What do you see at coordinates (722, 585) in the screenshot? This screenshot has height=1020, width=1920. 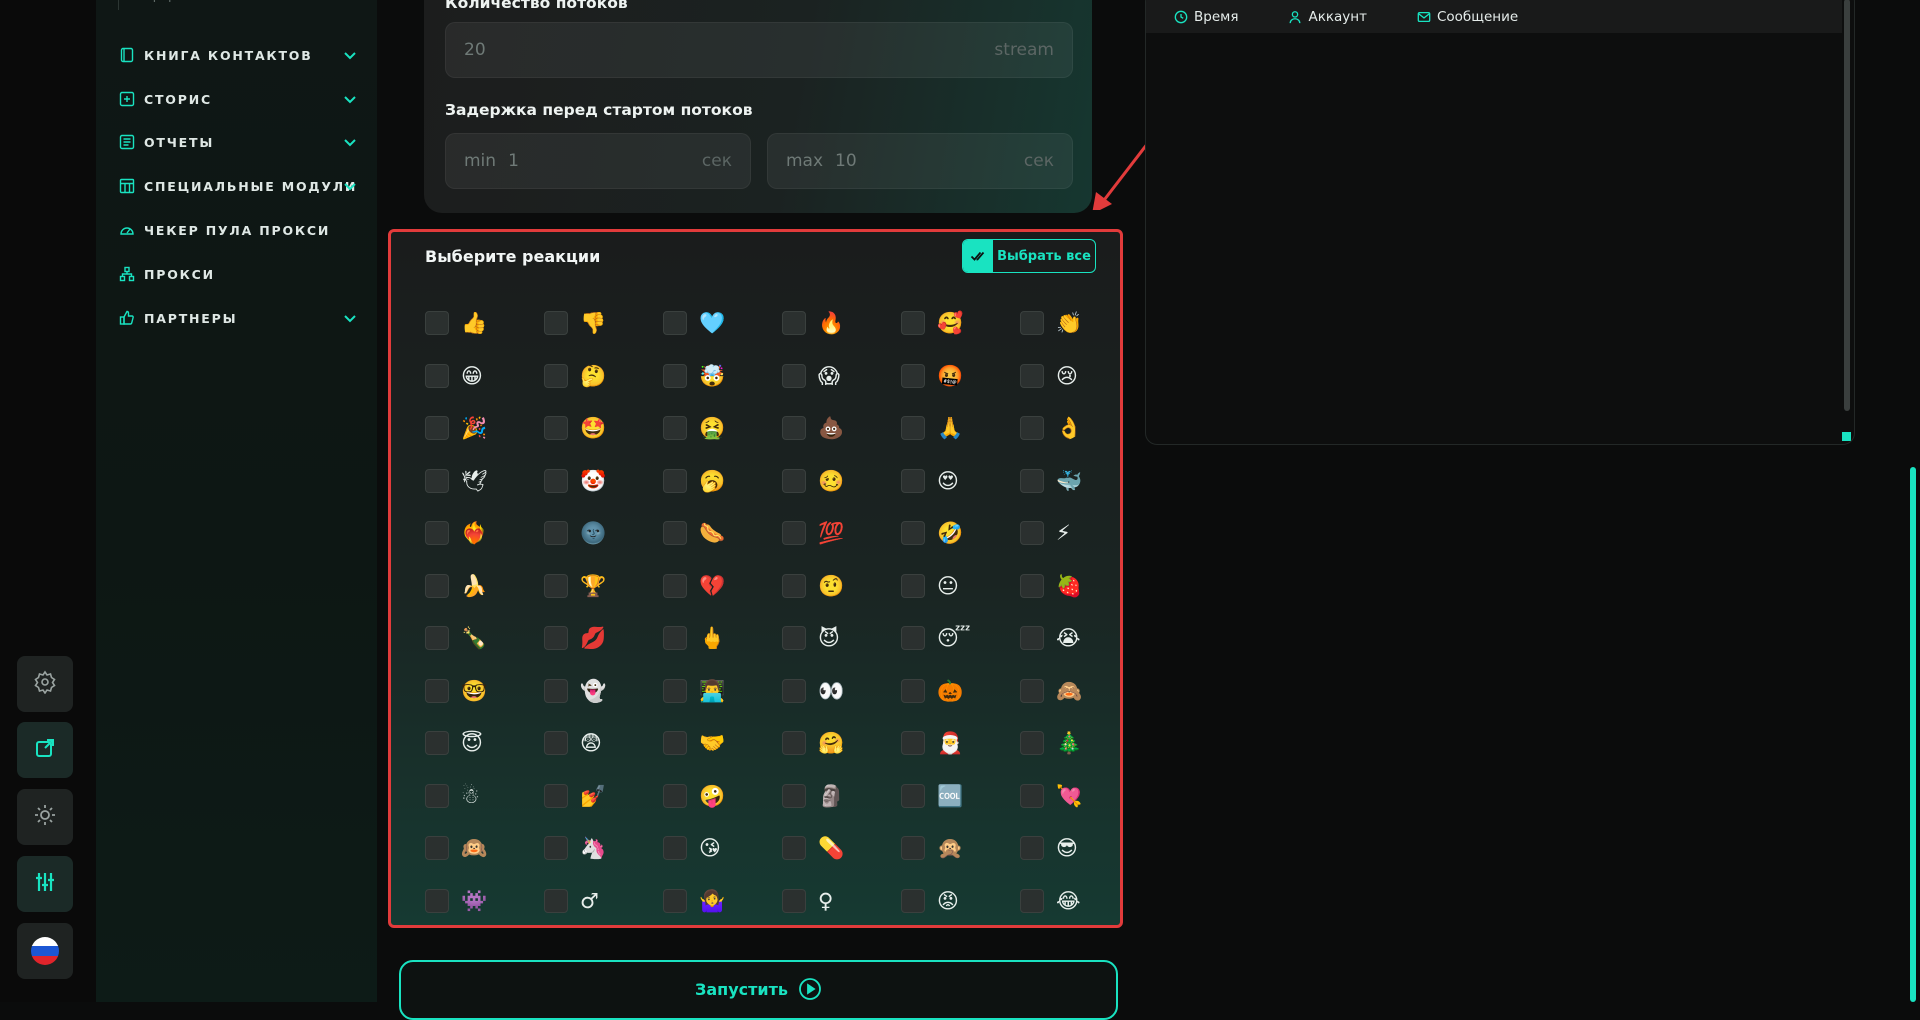 I see `reaction-item: 💔` at bounding box center [722, 585].